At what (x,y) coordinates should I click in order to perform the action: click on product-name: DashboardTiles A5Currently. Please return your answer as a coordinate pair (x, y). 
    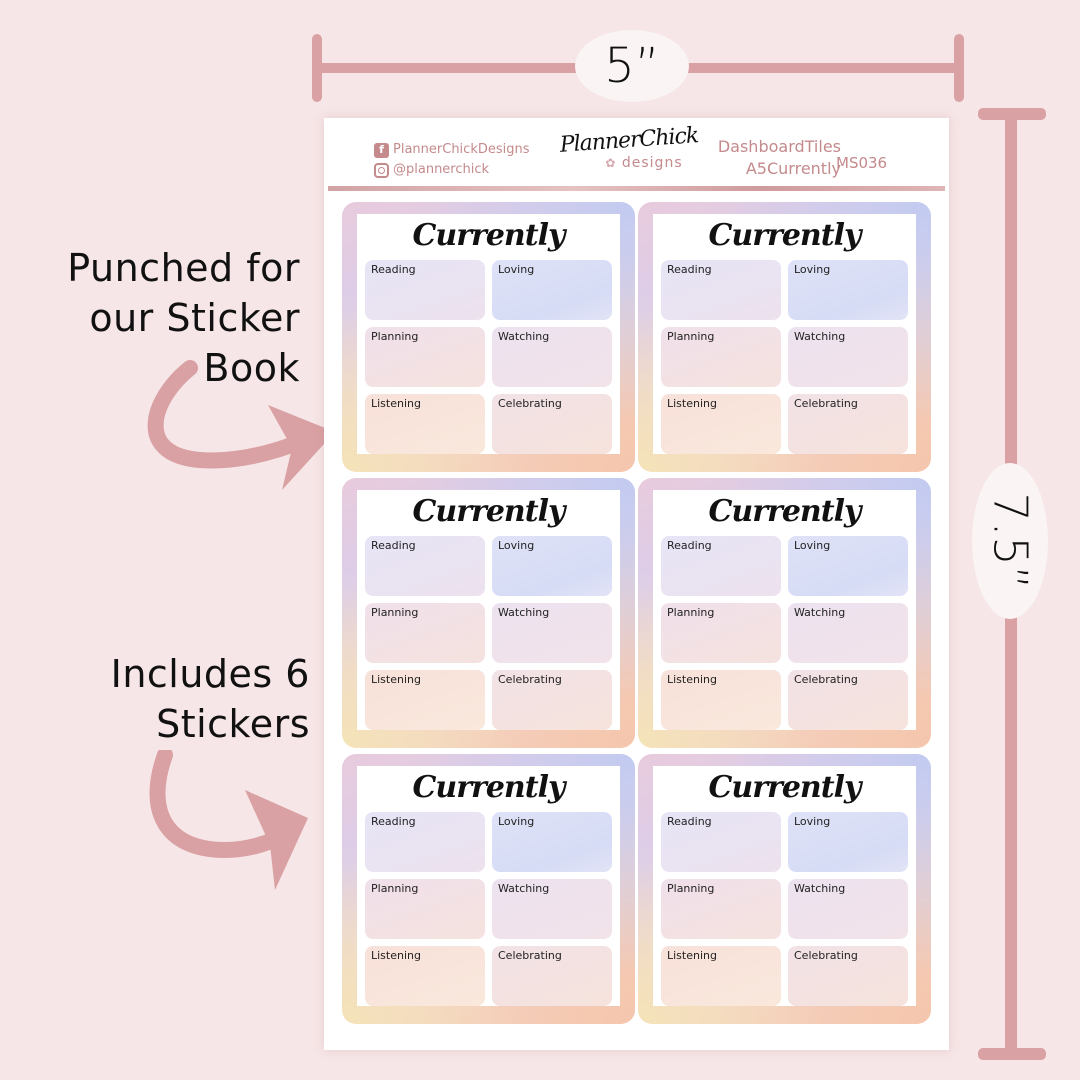
    Looking at the image, I should click on (770, 158).